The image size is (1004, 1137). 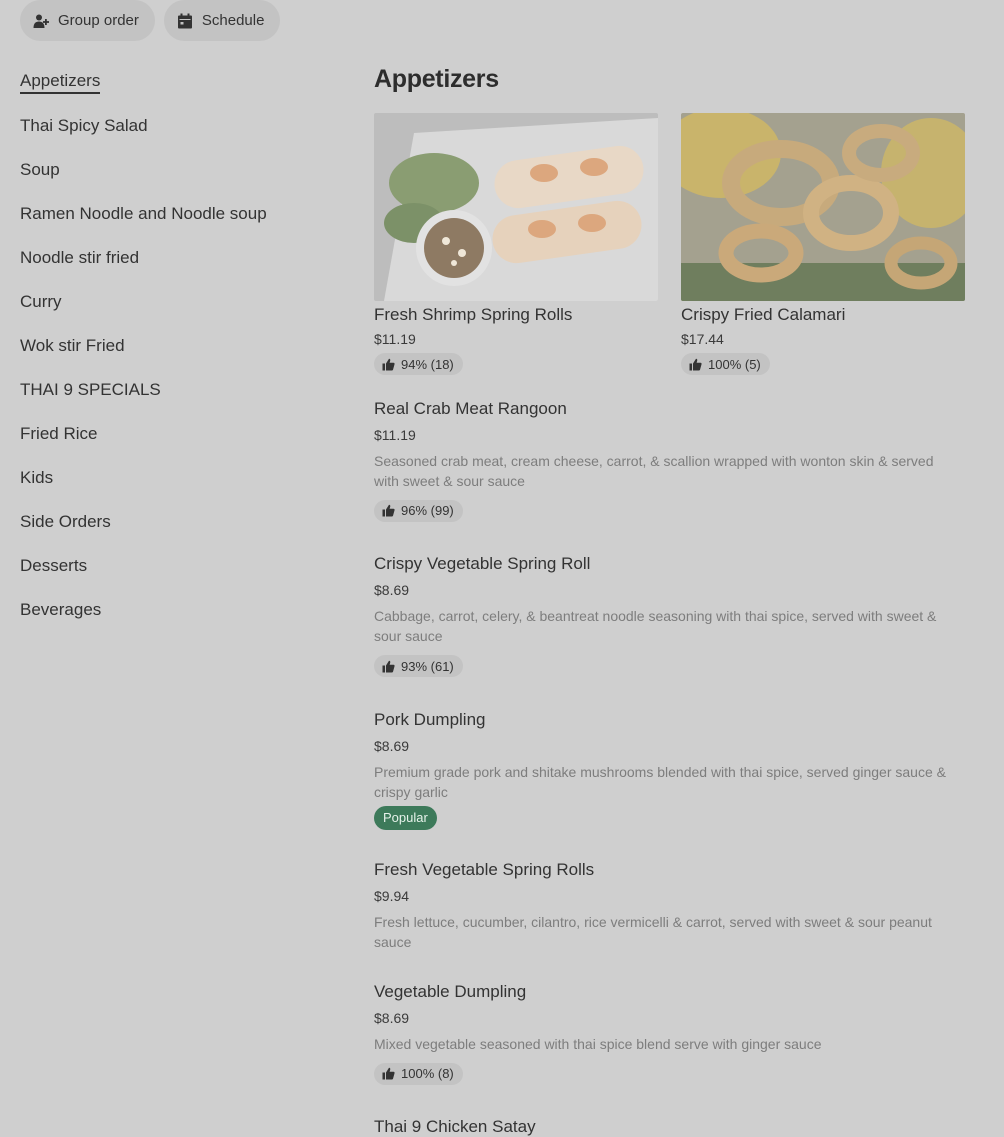 I want to click on rating-badge: 94% (18), so click(x=418, y=364).